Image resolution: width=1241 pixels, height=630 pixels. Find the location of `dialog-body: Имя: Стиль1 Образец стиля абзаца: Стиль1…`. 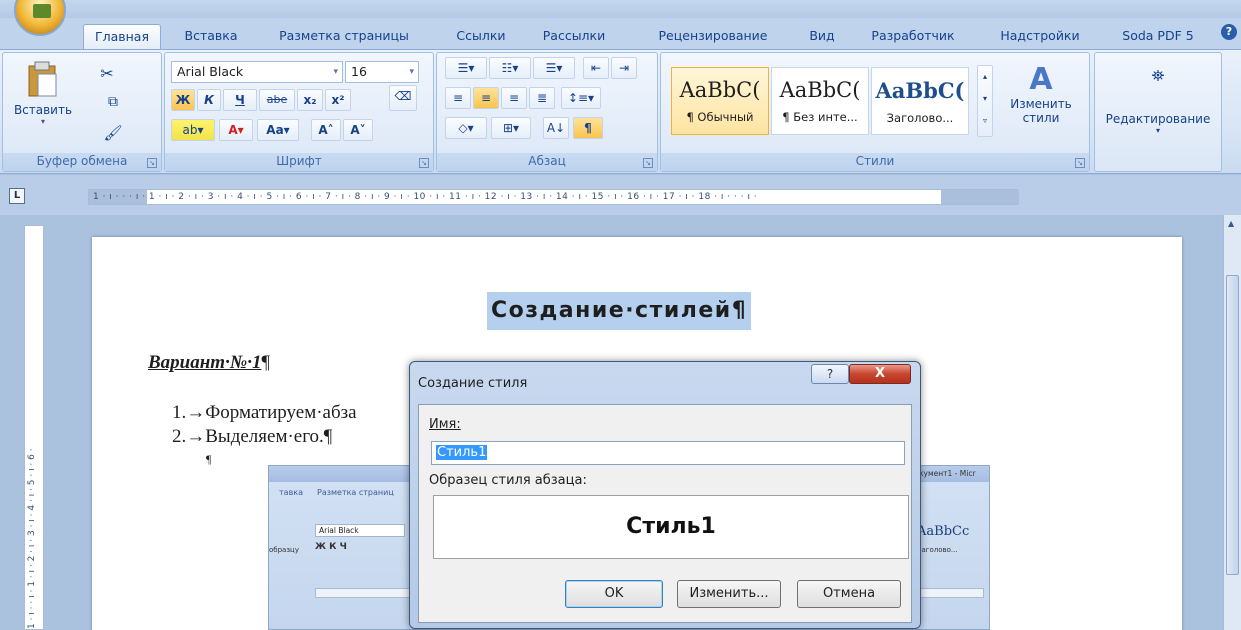

dialog-body: Имя: Стиль1 Образец стиля абзаца: Стиль1… is located at coordinates (665, 513).